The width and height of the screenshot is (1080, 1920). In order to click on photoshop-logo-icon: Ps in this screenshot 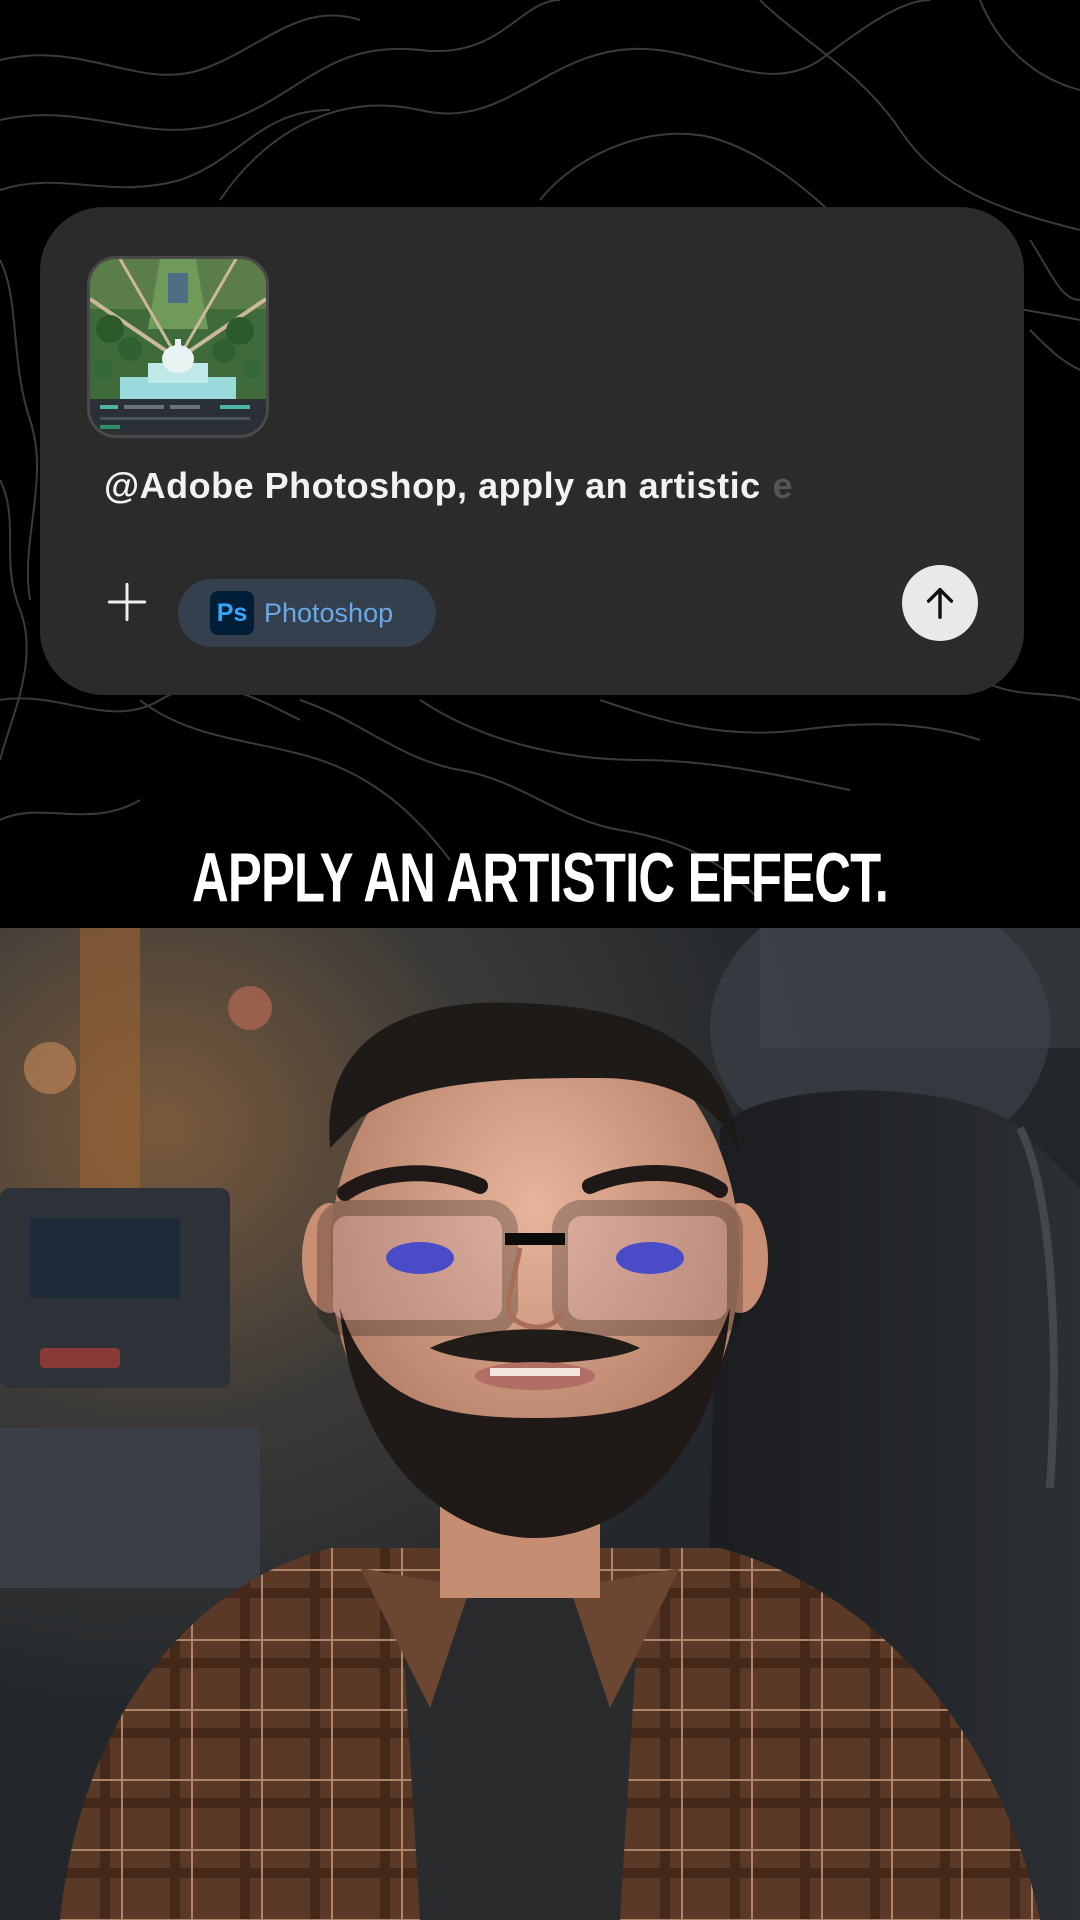, I will do `click(232, 613)`.